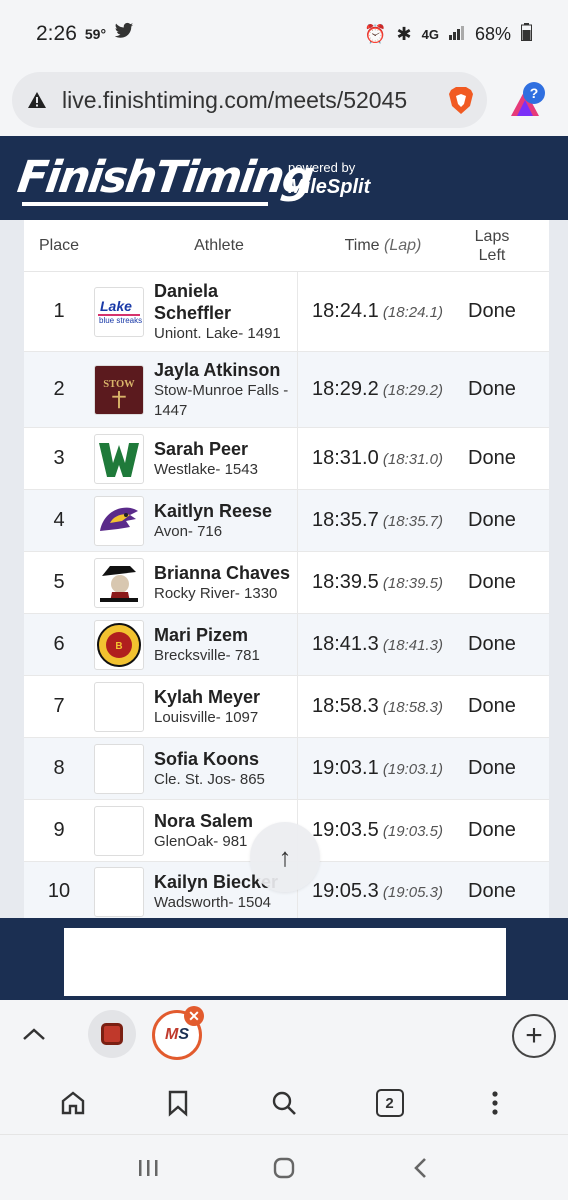  What do you see at coordinates (59, 458) in the screenshot?
I see `place-cell: 3` at bounding box center [59, 458].